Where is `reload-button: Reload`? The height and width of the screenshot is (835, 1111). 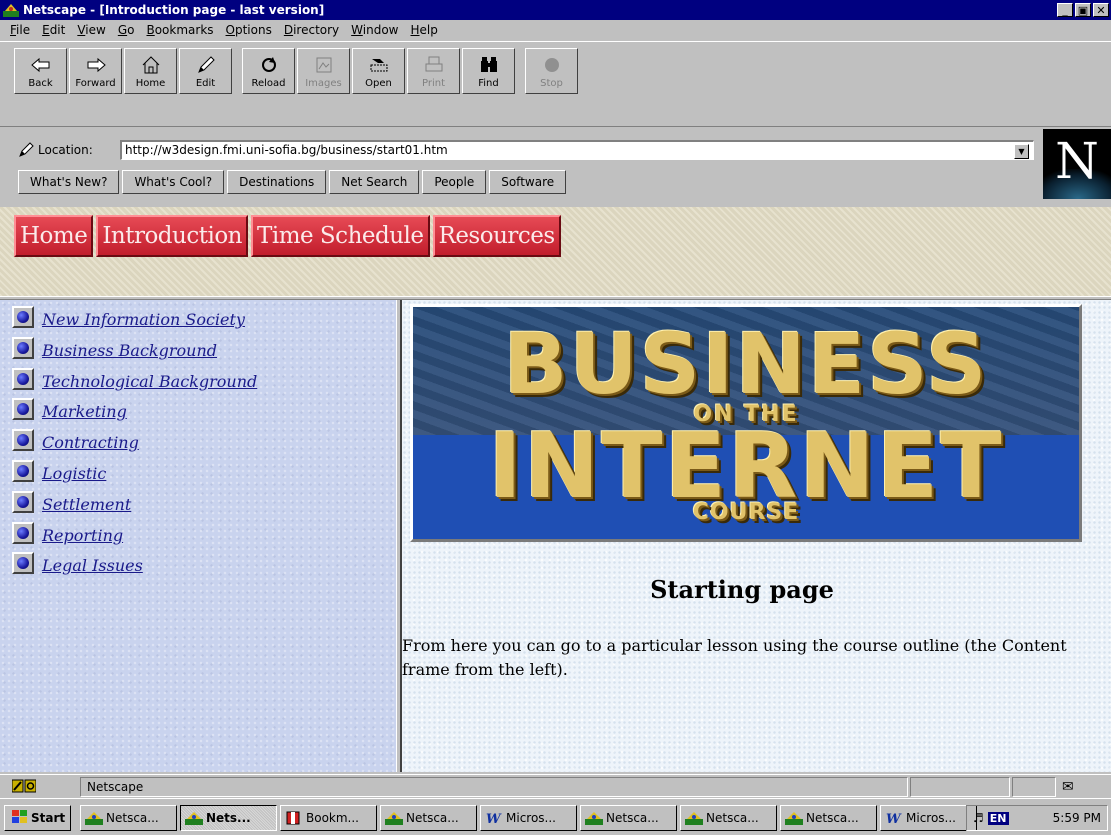
reload-button: Reload is located at coordinates (268, 71).